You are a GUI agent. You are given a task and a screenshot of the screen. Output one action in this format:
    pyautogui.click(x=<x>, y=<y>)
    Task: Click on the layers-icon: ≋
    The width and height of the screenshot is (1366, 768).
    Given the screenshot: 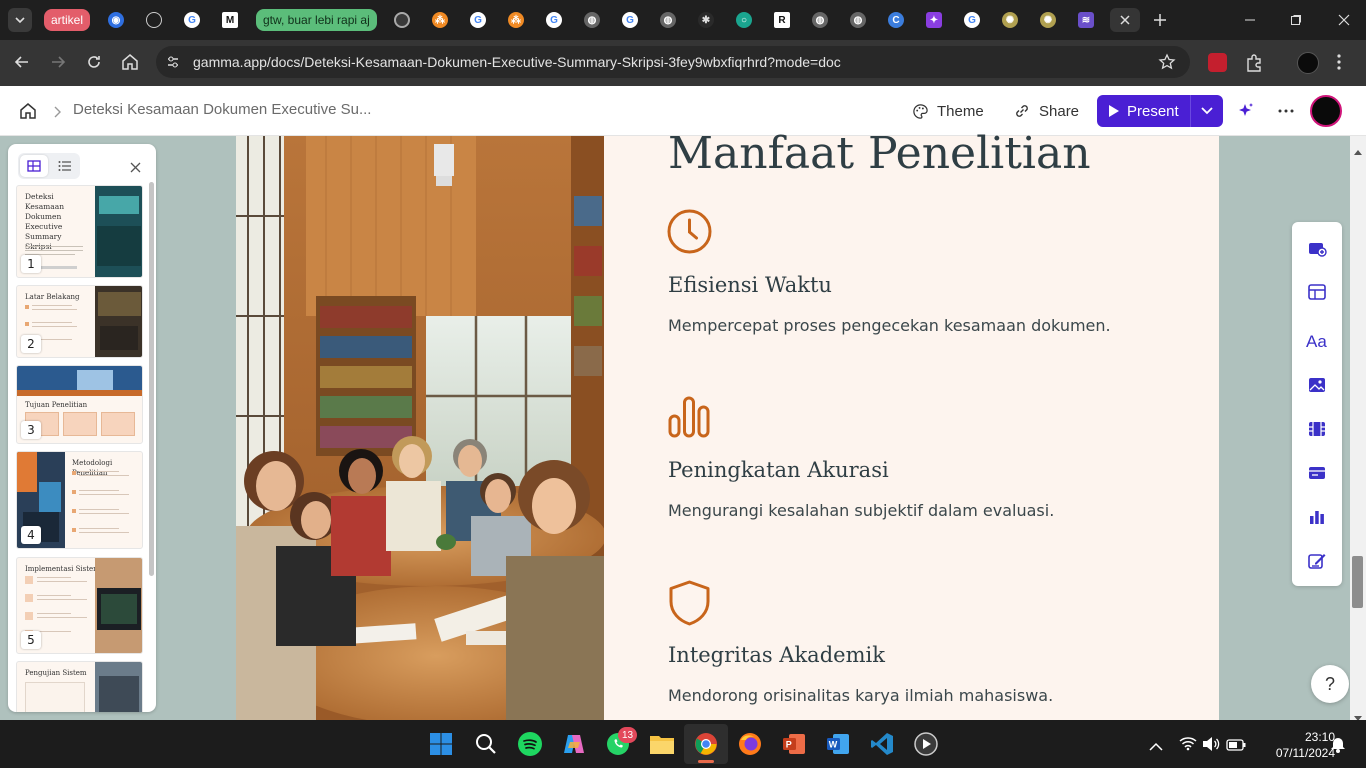 What is the action you would take?
    pyautogui.click(x=1086, y=20)
    